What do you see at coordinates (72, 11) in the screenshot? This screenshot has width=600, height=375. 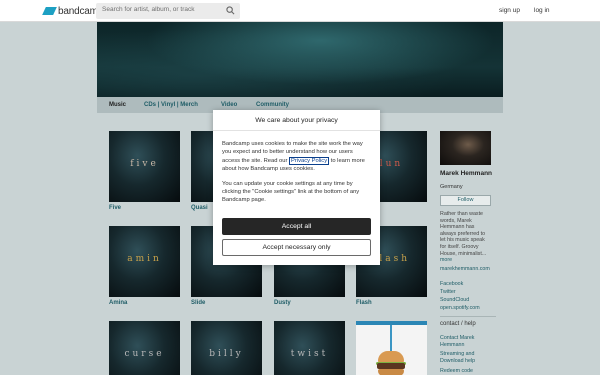 I see `bandcamp-logo: bandcamp` at bounding box center [72, 11].